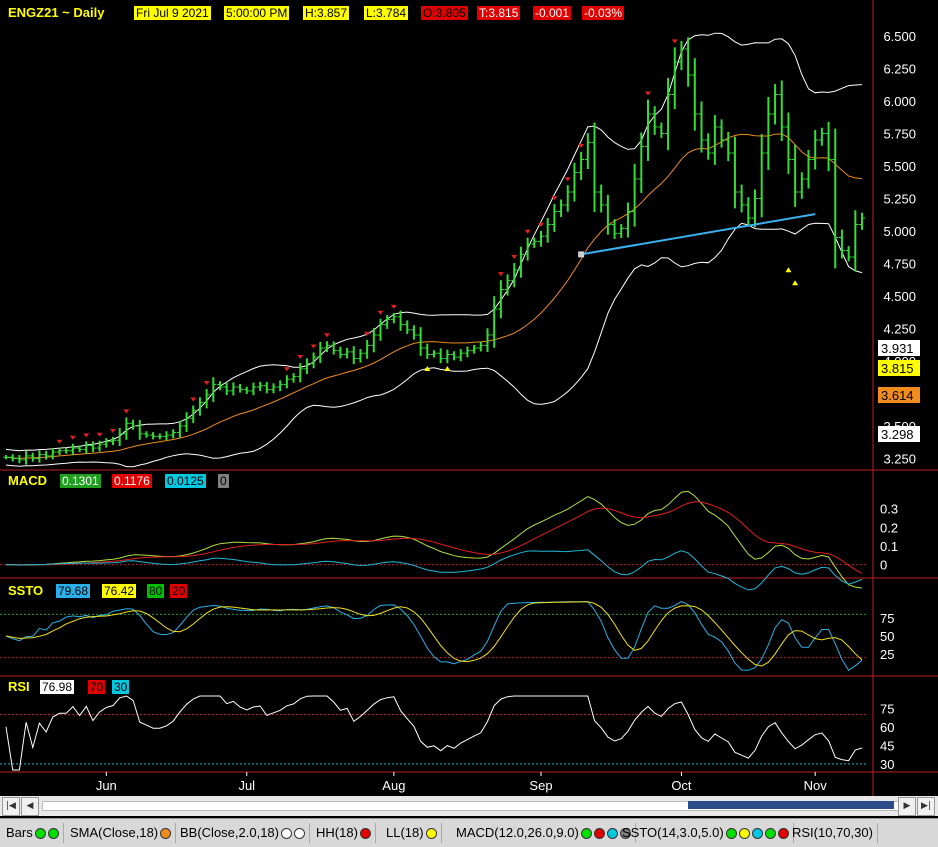 The height and width of the screenshot is (847, 938). What do you see at coordinates (899, 36) in the screenshot?
I see `price-tick-label: 6.500` at bounding box center [899, 36].